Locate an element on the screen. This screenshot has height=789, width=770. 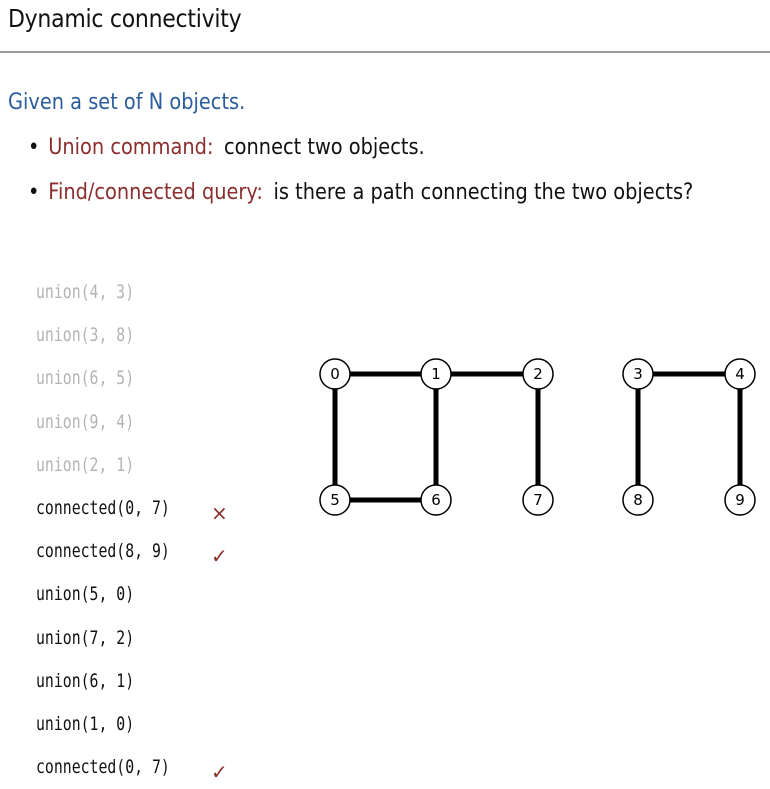
node-3: 3 is located at coordinates (638, 374).